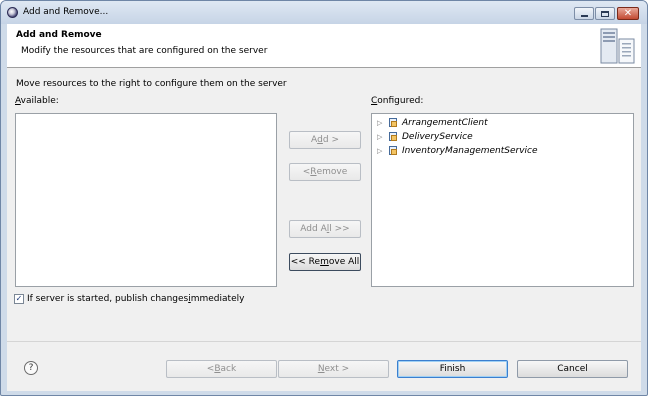 The height and width of the screenshot is (396, 648). Describe the element at coordinates (12, 12) in the screenshot. I see `eclipse-app-icon` at that location.